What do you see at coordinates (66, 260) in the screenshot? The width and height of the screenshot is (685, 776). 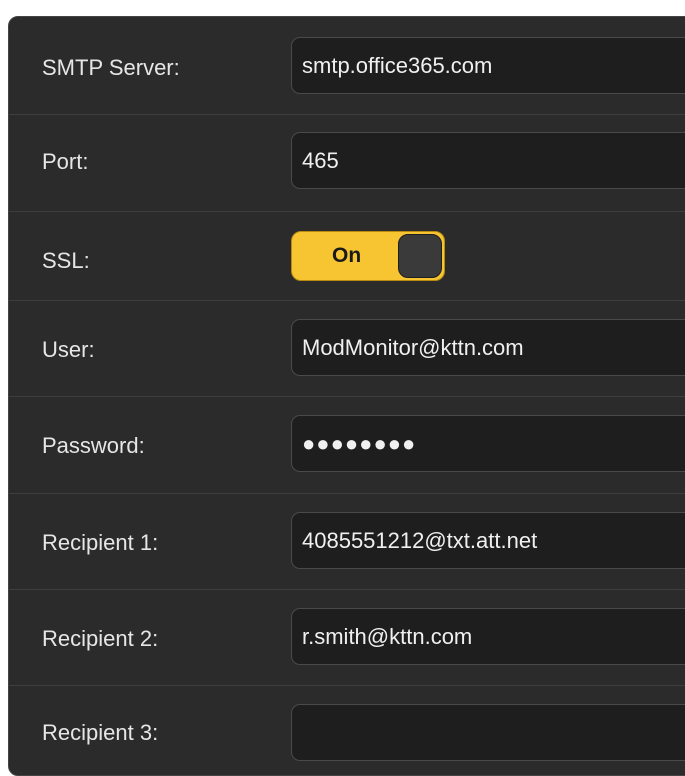 I see `ssl-label: SSL:` at bounding box center [66, 260].